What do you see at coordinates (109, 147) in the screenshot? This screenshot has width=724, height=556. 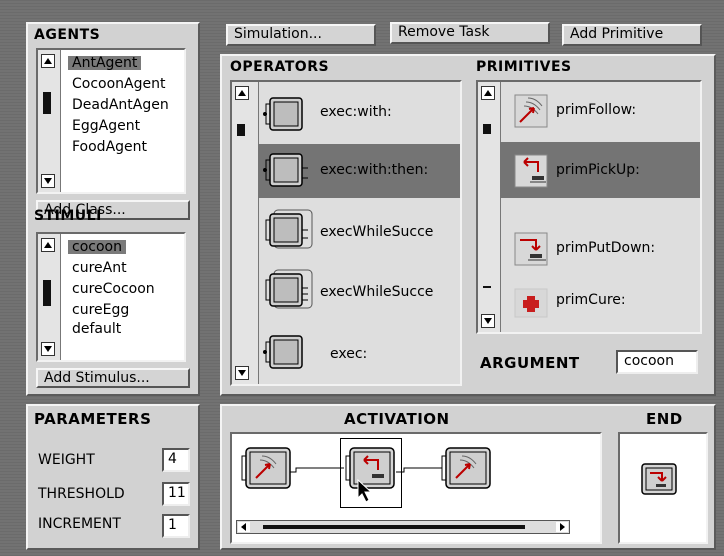 I see `agent-list-item: FoodAgent` at bounding box center [109, 147].